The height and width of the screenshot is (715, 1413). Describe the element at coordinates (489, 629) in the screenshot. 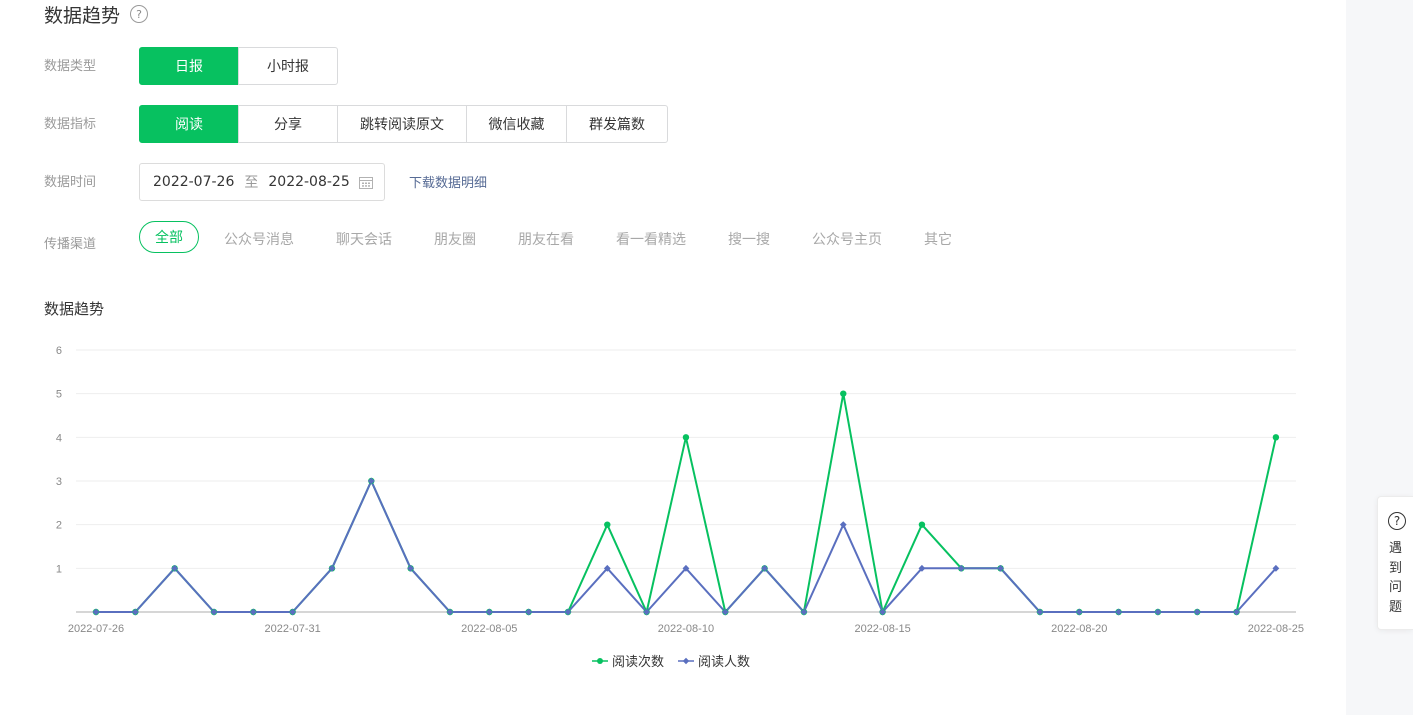

I see `x-tick-label: 2022-08-05` at that location.